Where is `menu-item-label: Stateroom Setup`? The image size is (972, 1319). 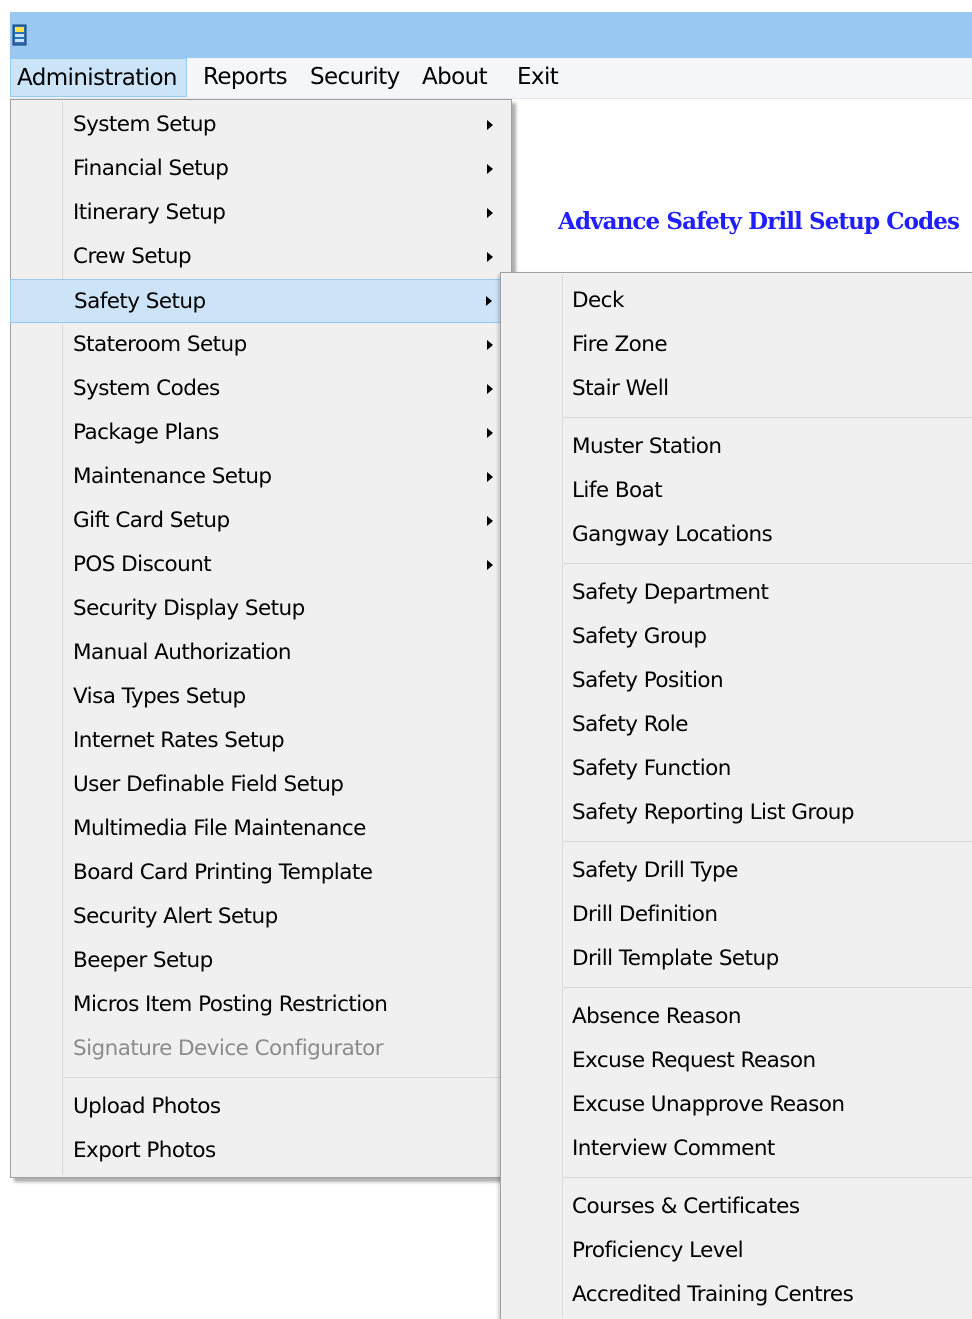 menu-item-label: Stateroom Setup is located at coordinates (160, 344).